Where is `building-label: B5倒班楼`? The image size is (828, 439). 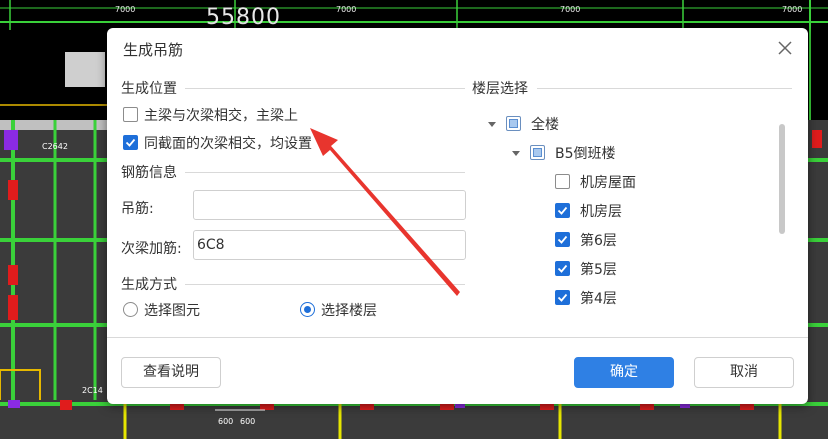 building-label: B5倒班楼 is located at coordinates (585, 153).